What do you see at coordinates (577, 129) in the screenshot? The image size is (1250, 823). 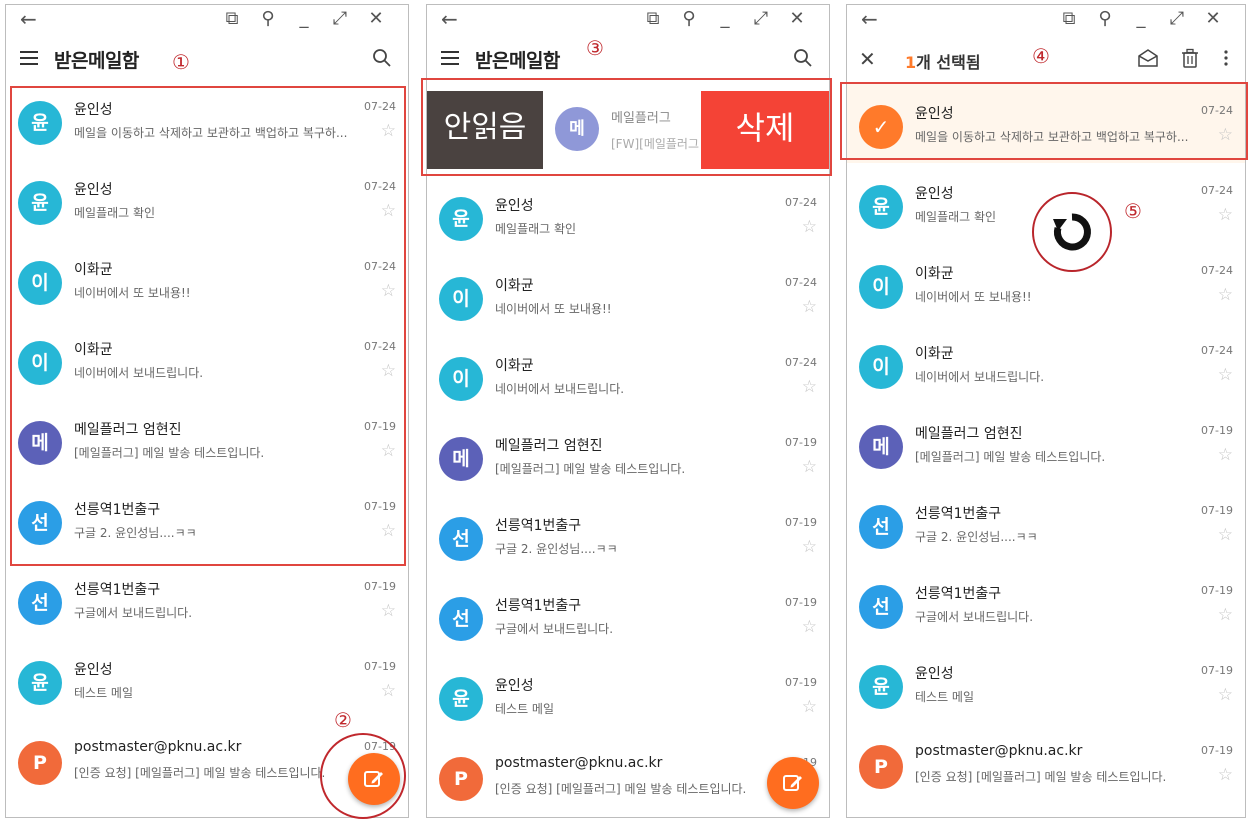 I see `avatar: 메` at bounding box center [577, 129].